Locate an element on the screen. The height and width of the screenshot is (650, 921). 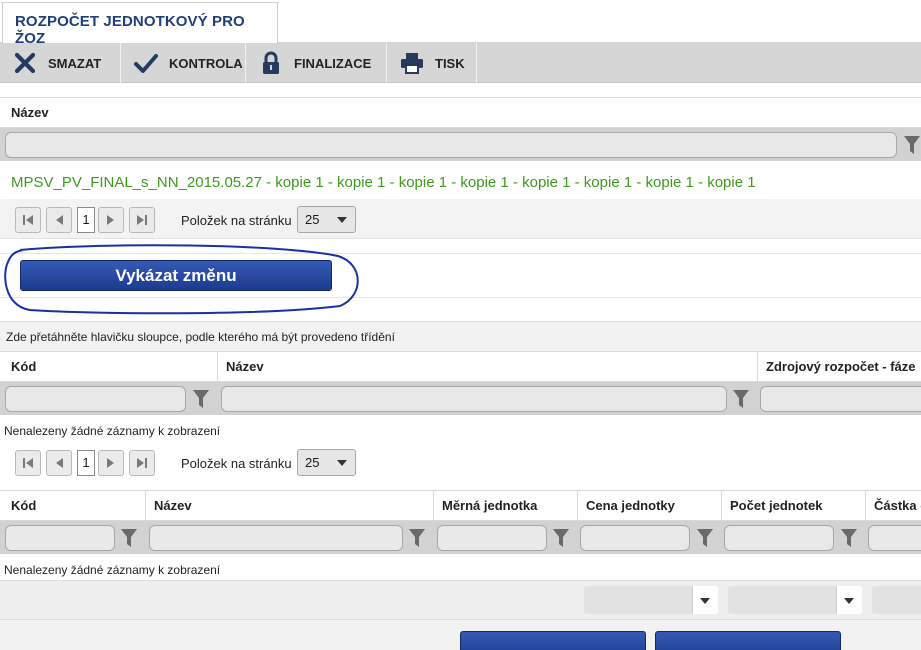
grid1-header: Název is located at coordinates (460, 112).